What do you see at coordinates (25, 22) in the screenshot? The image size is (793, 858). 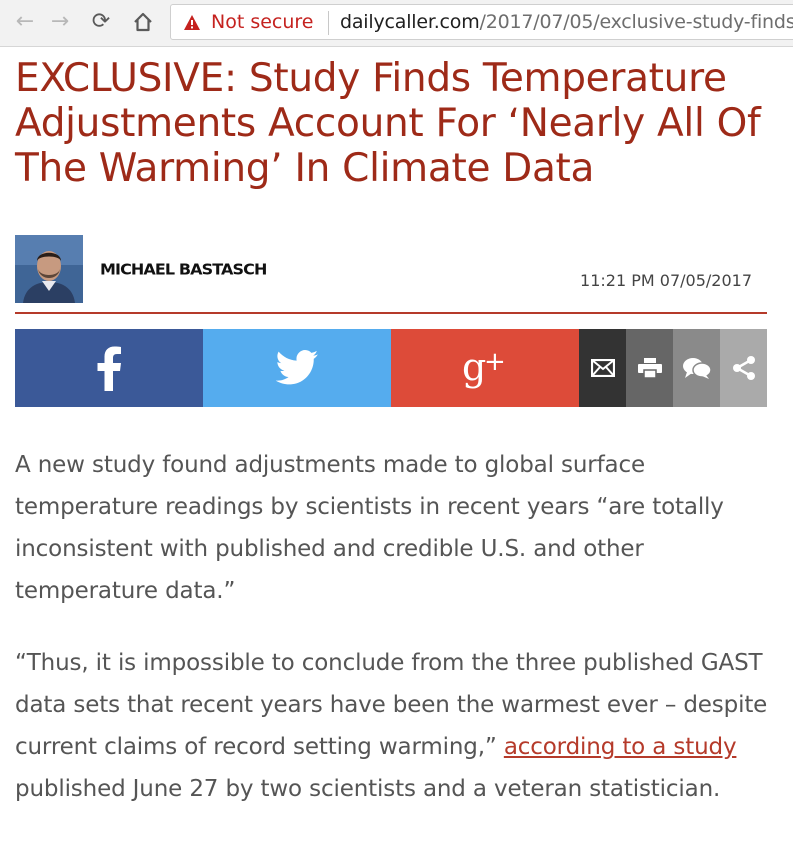 I see `back-arrow-icon: ←` at bounding box center [25, 22].